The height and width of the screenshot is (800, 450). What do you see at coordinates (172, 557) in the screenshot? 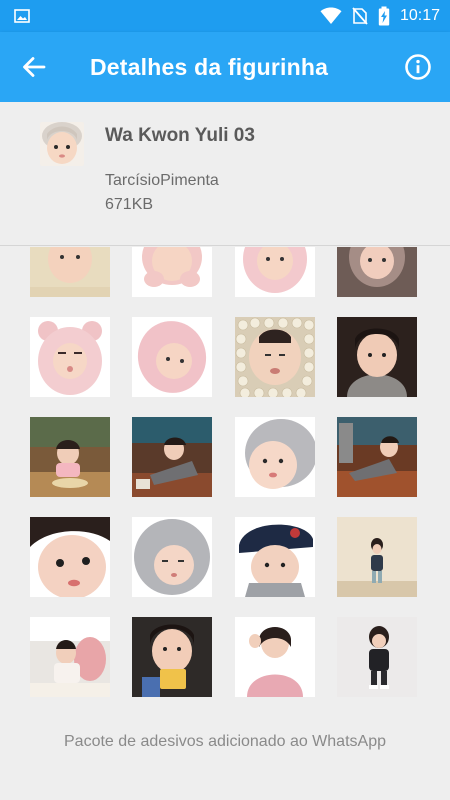
I see `sticker-gray-hood` at bounding box center [172, 557].